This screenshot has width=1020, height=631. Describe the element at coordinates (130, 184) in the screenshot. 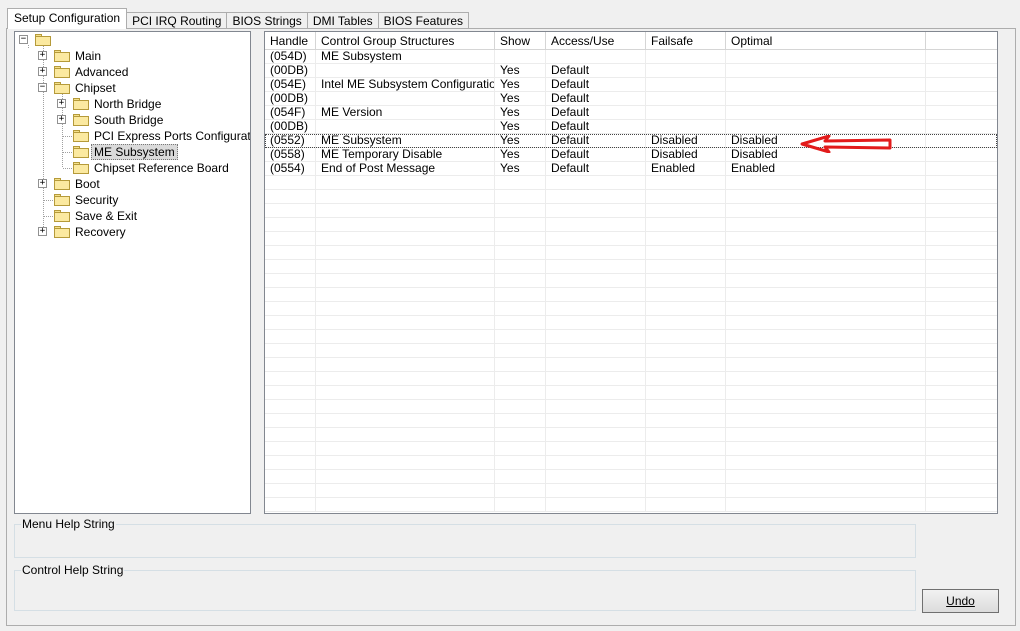

I see `tree-item-boot: + Boot` at that location.